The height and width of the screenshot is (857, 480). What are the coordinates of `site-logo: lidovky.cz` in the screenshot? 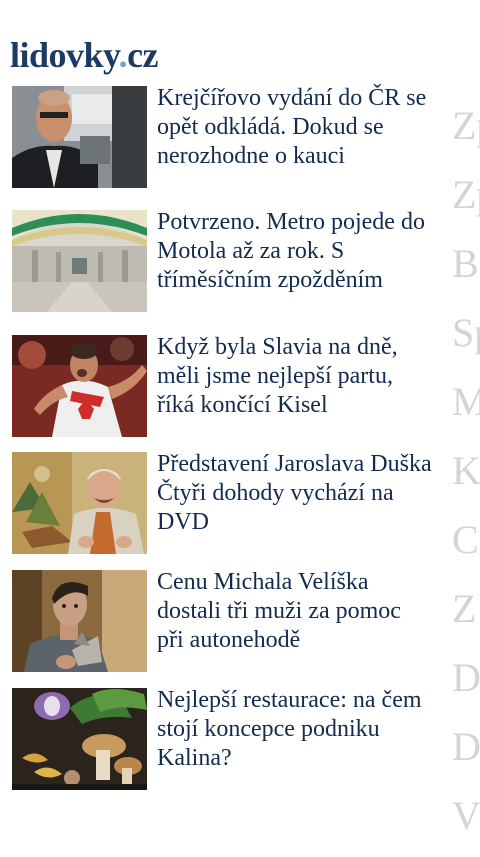 It's located at (84, 55).